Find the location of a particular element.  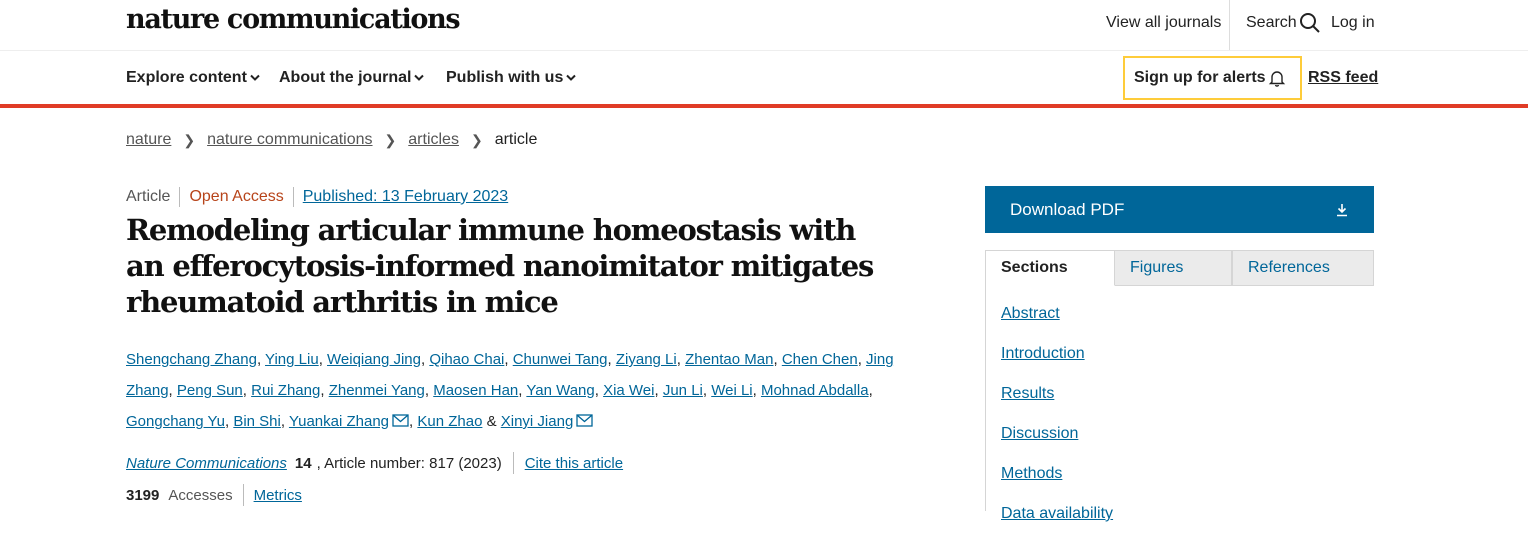

author-link: Yuankai Zhang is located at coordinates (339, 421).